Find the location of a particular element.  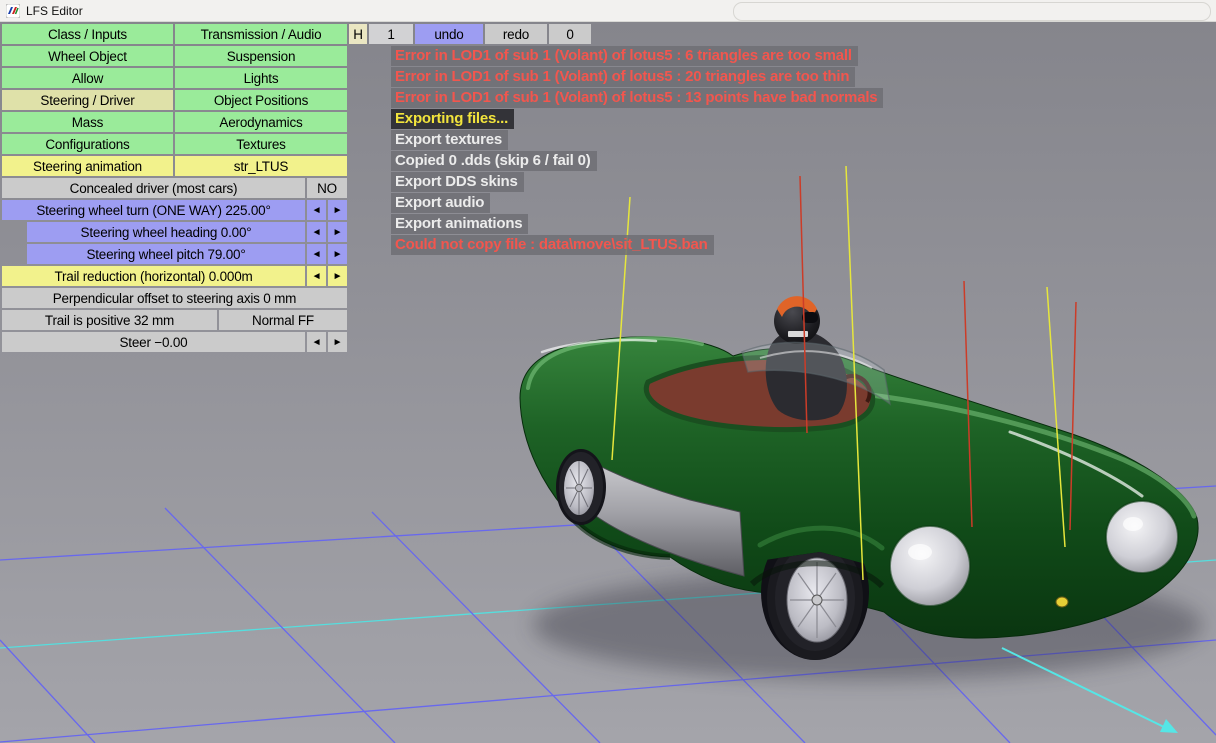

nav-allow: Allow is located at coordinates (87, 78).